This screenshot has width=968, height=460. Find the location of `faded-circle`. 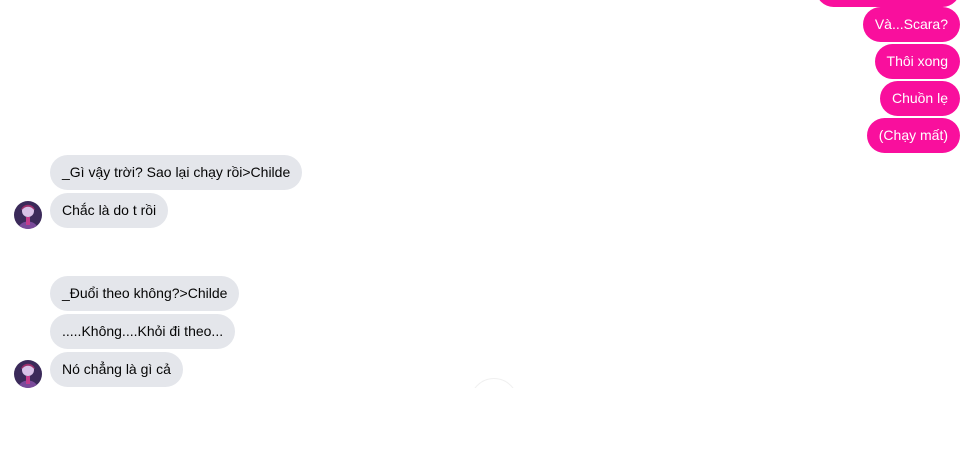

faded-circle is located at coordinates (494, 383).